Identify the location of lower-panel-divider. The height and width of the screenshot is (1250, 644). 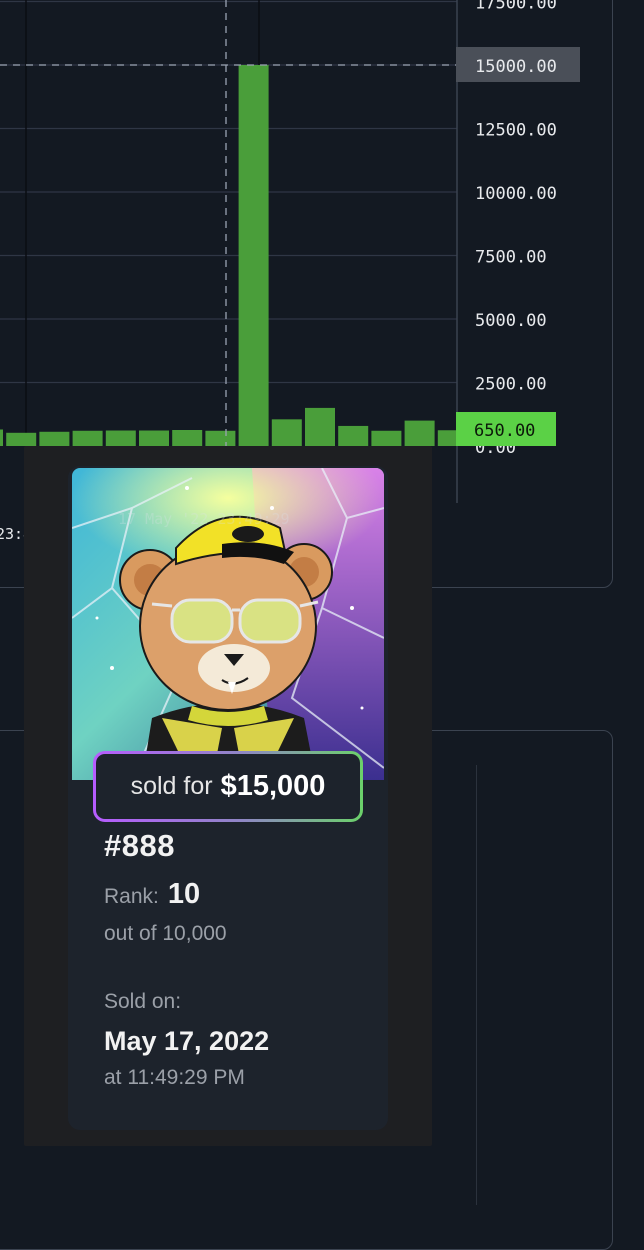
(476, 985).